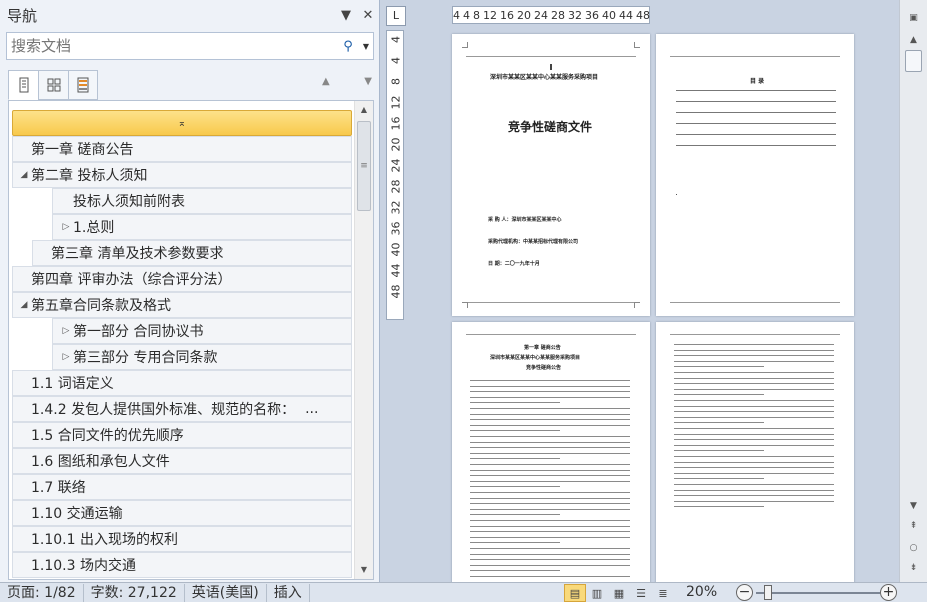 This screenshot has height=602, width=927. What do you see at coordinates (755, 175) in the screenshot?
I see `page-toc: 目 录` at bounding box center [755, 175].